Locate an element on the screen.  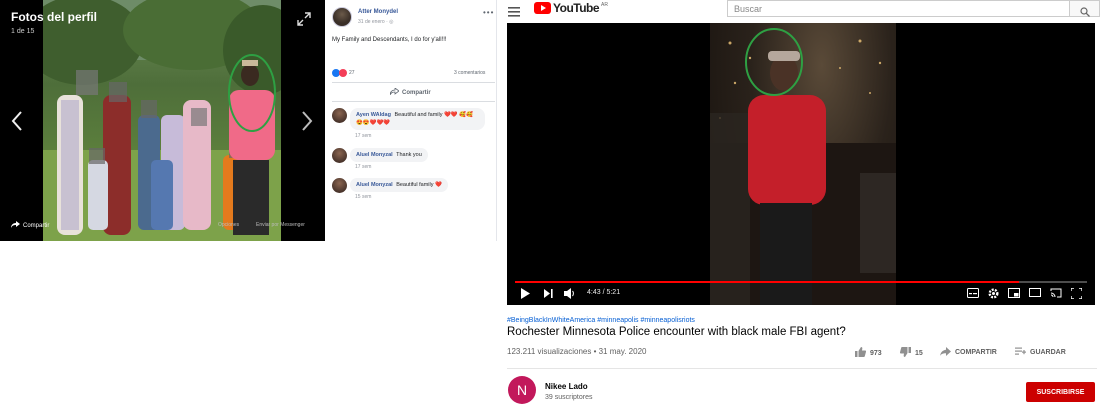
share-arrow-icon is located at coordinates (945, 352).